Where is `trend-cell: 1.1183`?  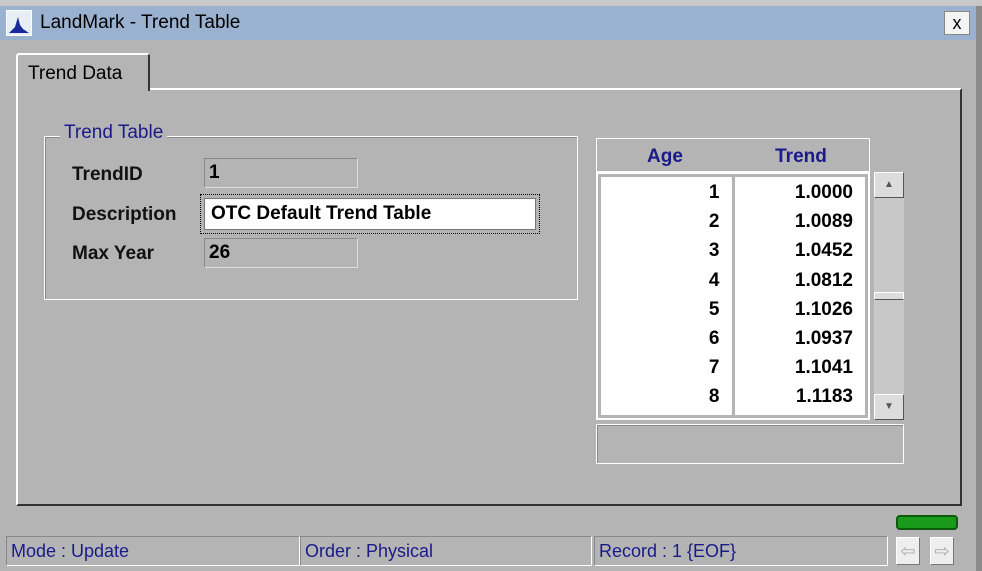 trend-cell: 1.1183 is located at coordinates (800, 400).